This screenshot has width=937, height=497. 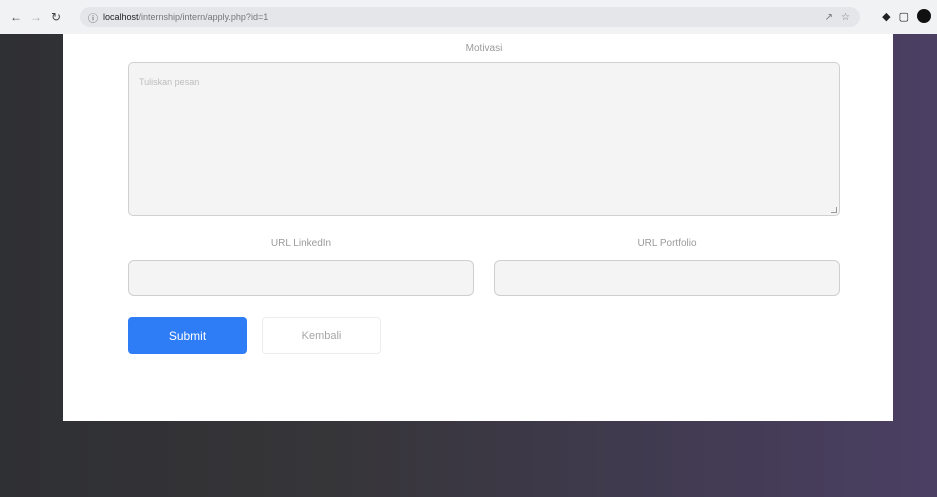 I want to click on reload-icon: ↻, so click(x=56, y=17).